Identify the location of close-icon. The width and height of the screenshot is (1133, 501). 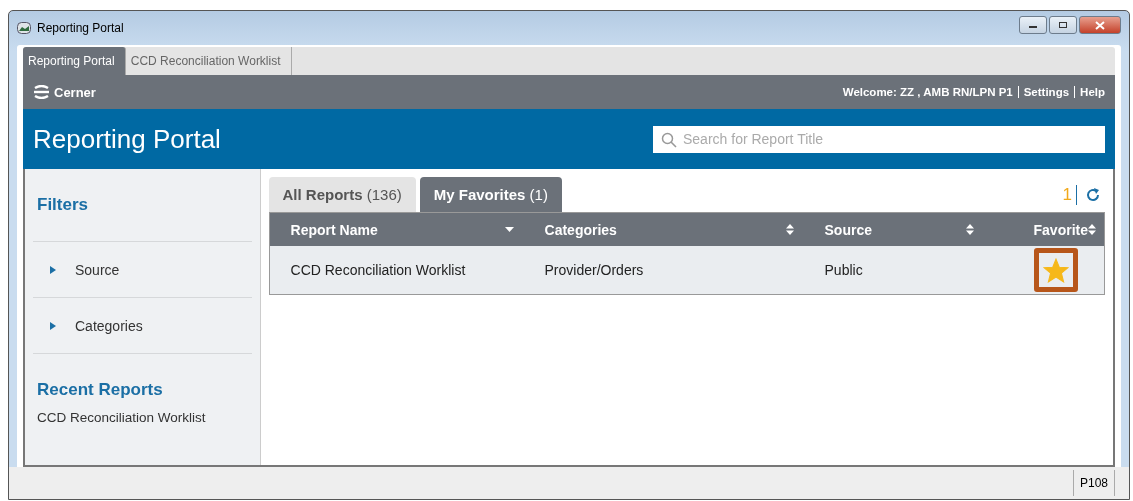
(1100, 25).